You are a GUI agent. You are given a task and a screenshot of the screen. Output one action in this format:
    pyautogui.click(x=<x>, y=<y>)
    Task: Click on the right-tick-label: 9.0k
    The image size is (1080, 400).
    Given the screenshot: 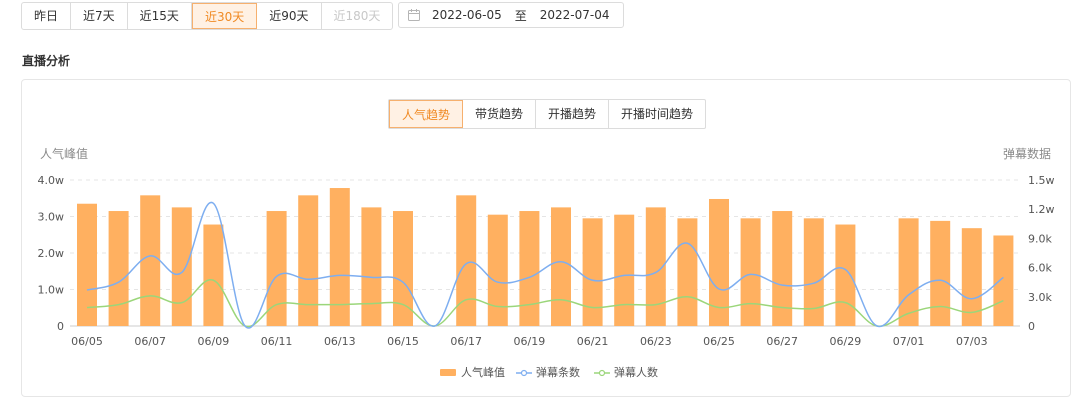 What is the action you would take?
    pyautogui.click(x=1040, y=238)
    